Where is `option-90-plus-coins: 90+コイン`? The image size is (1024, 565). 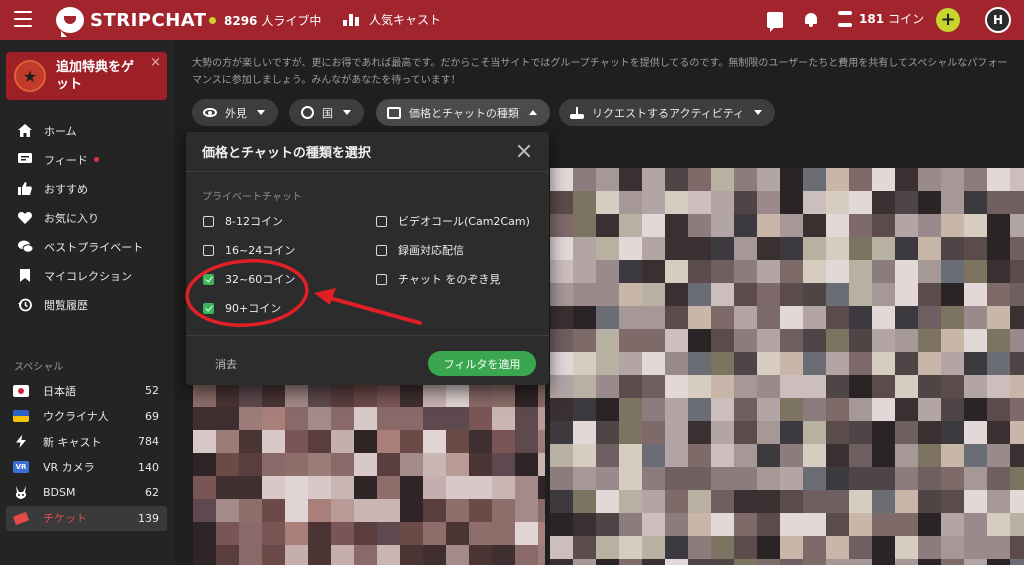 option-90-plus-coins: 90+コイン is located at coordinates (242, 308).